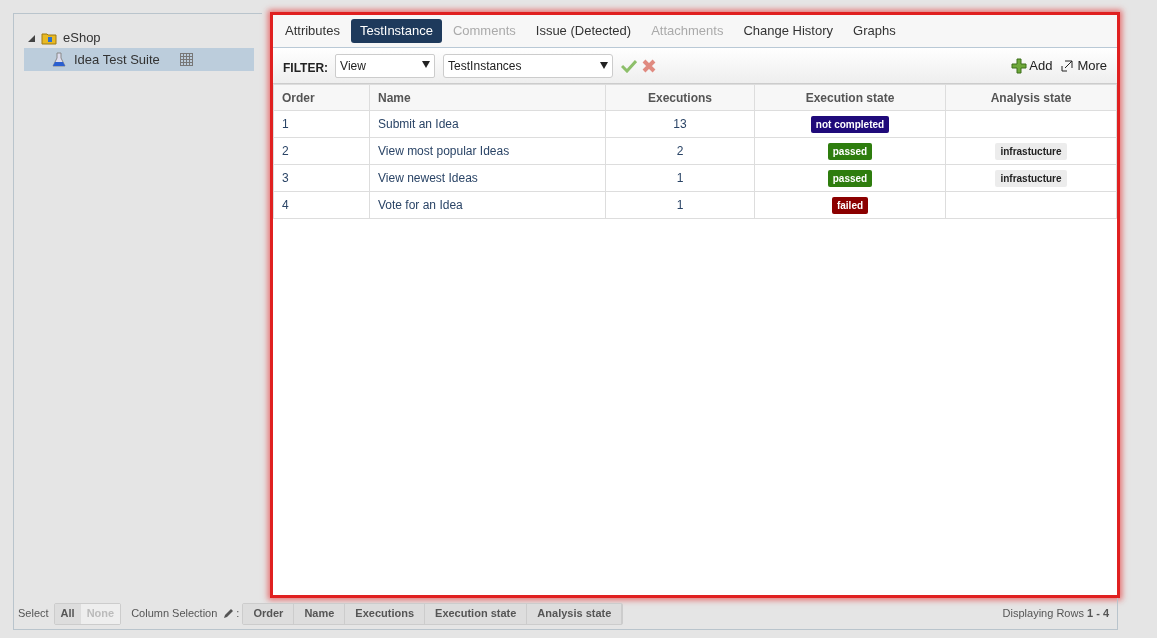 The image size is (1157, 638). I want to click on plus-icon, so click(1019, 65).